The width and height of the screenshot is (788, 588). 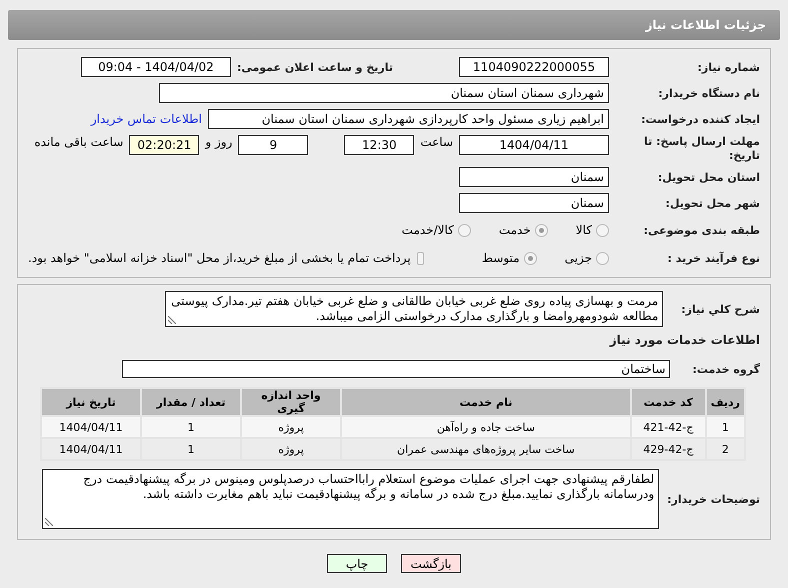 What do you see at coordinates (726, 369) in the screenshot?
I see `field-label: گروه خدمت:` at bounding box center [726, 369].